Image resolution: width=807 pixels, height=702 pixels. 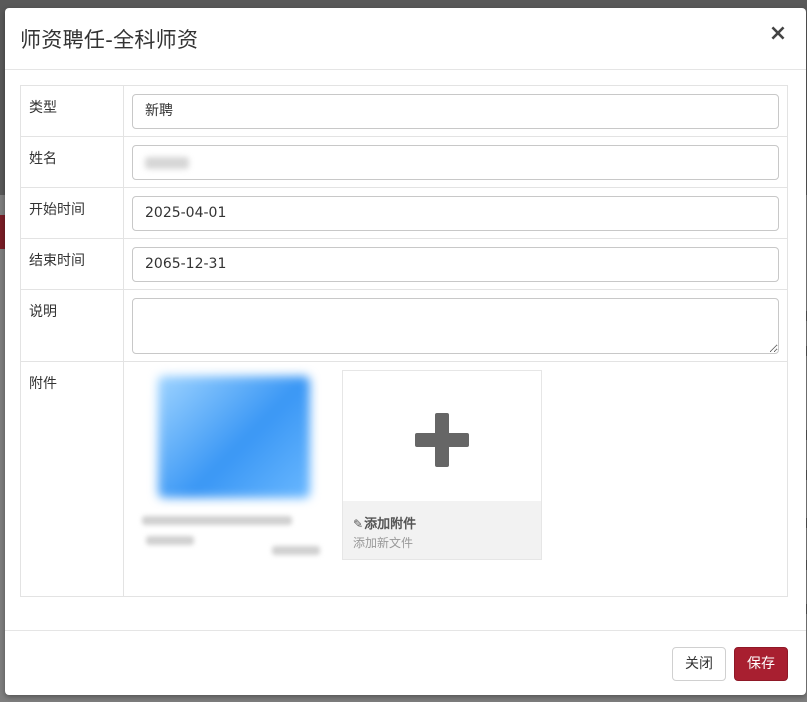 I want to click on attachment-file-card, so click(x=232, y=465).